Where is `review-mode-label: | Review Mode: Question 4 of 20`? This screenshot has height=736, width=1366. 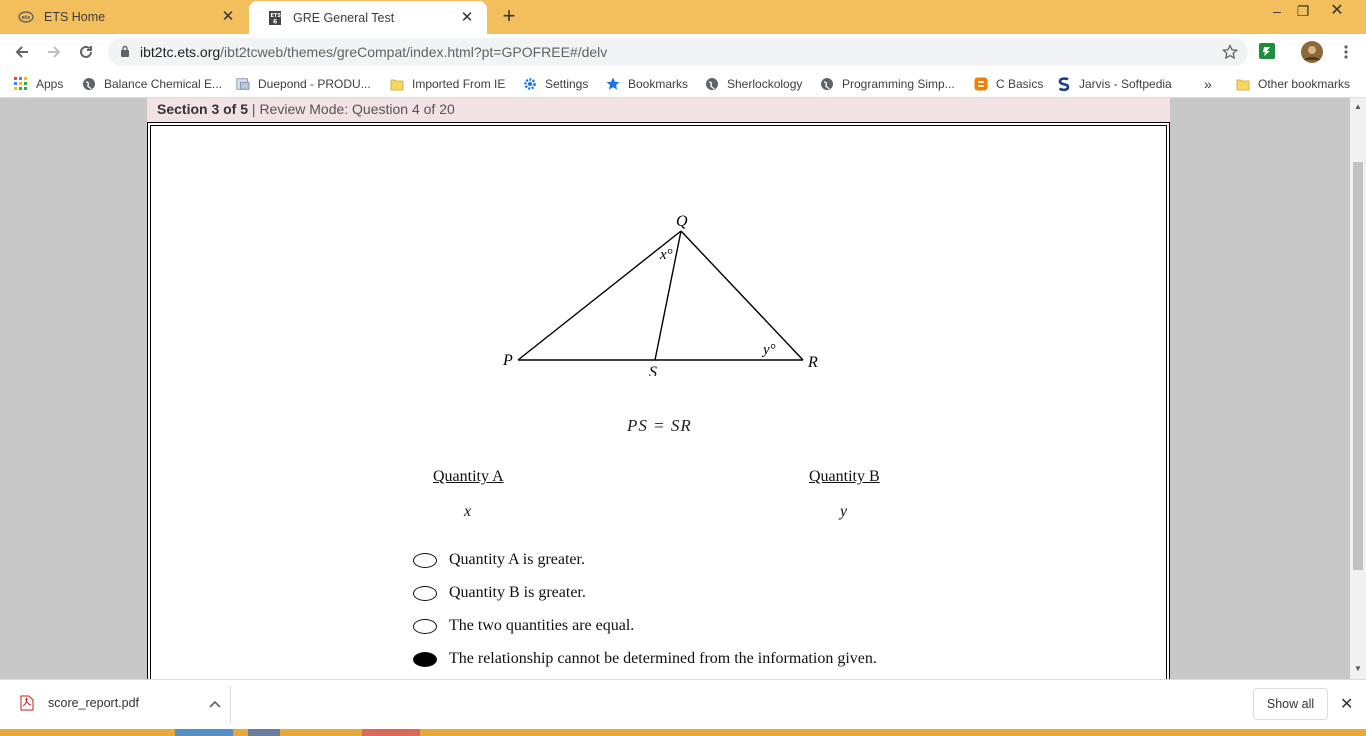 review-mode-label: | Review Mode: Question 4 of 20 is located at coordinates (351, 109).